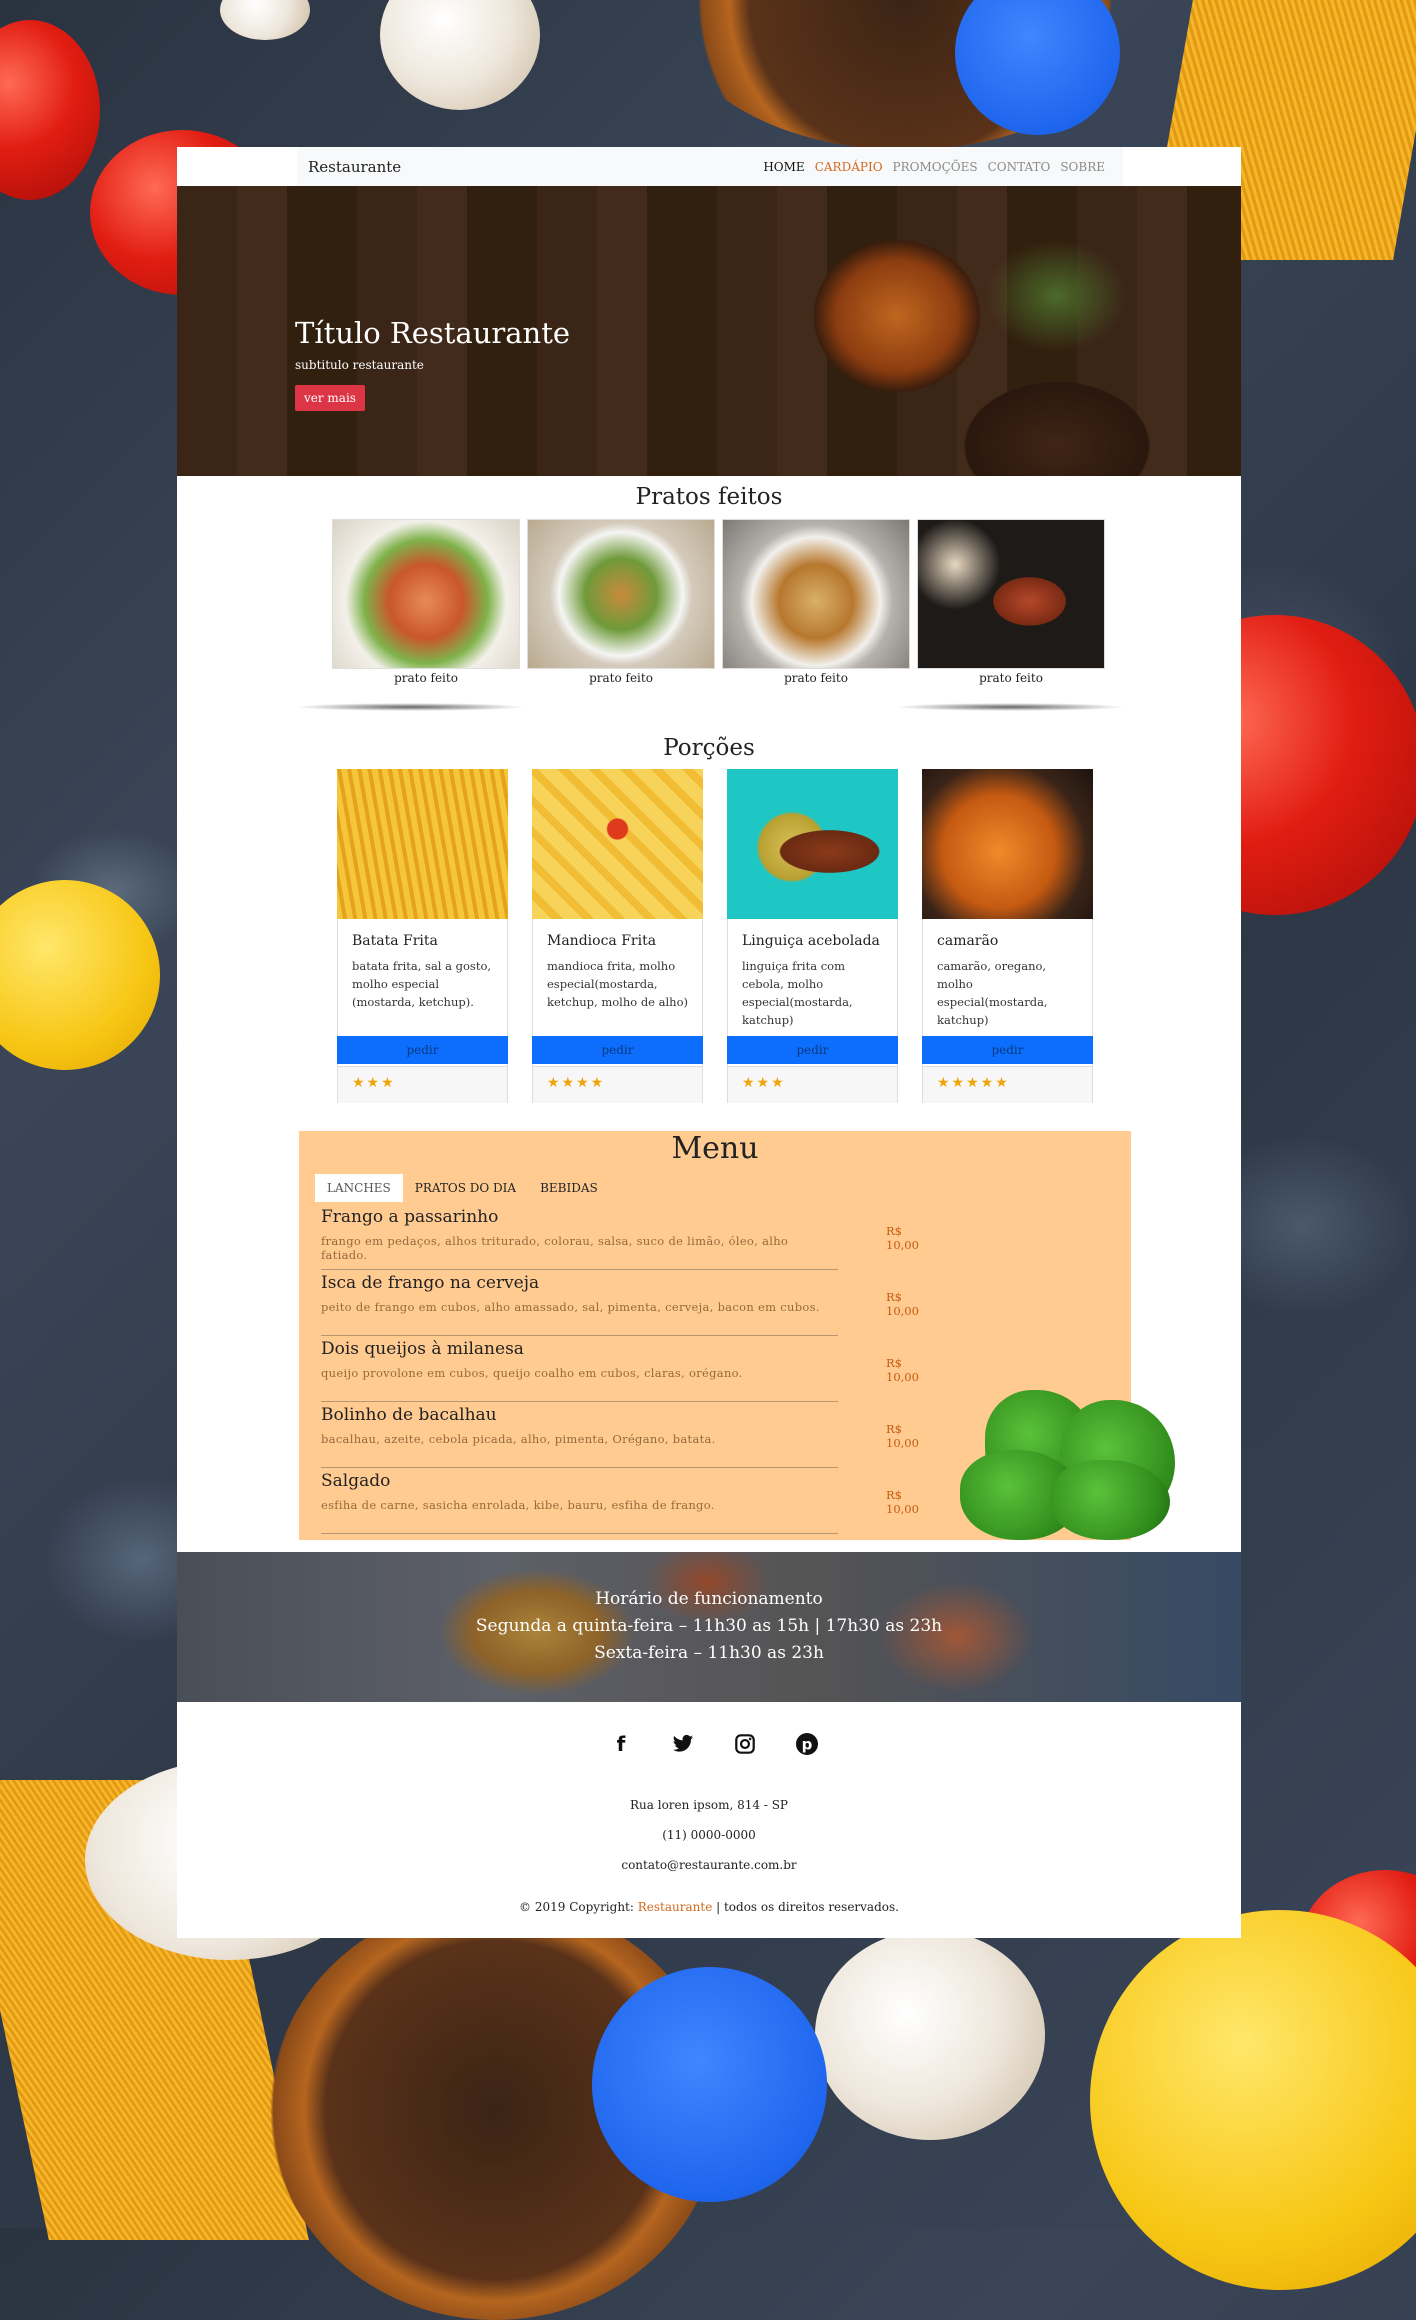 The image size is (1416, 2320). What do you see at coordinates (359, 1188) in the screenshot?
I see `tab-lanches: LANCHES` at bounding box center [359, 1188].